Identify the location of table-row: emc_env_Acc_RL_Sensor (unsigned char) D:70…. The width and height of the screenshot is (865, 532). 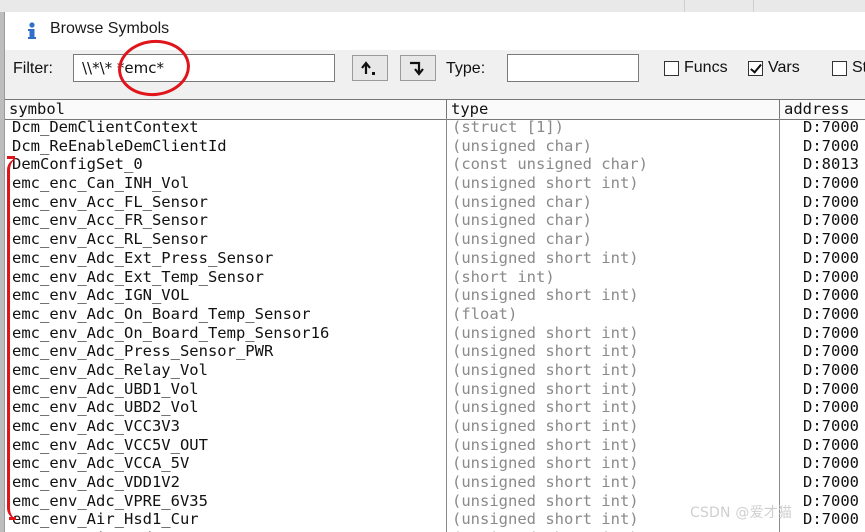
(435, 239).